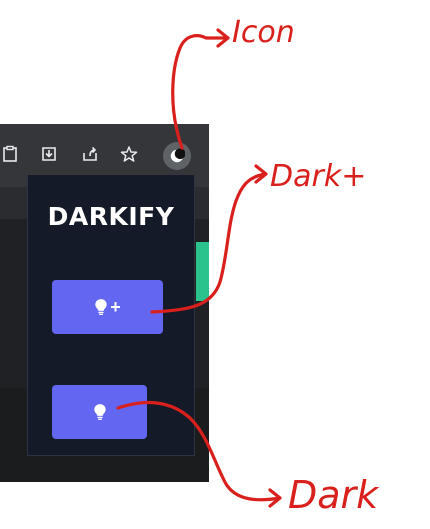  What do you see at coordinates (318, 176) in the screenshot?
I see `annotation-label-dark-plus: Dark+` at bounding box center [318, 176].